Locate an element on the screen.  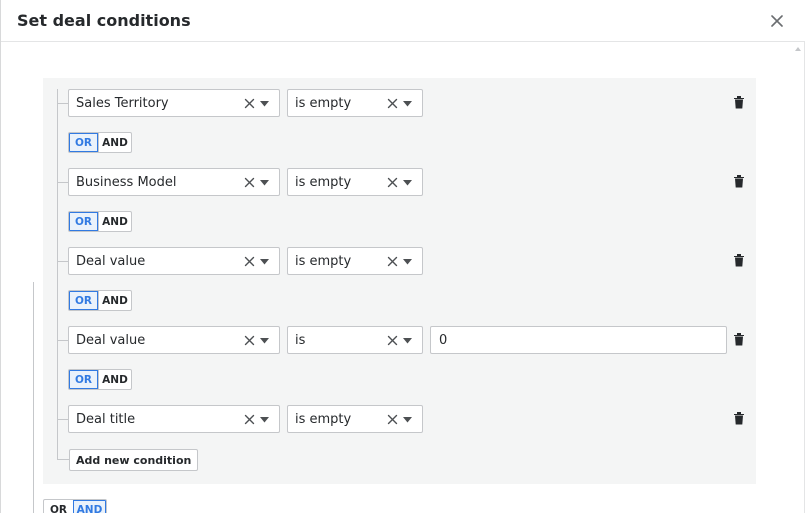
outer-logic-toggle: OR AND is located at coordinates (75, 506).